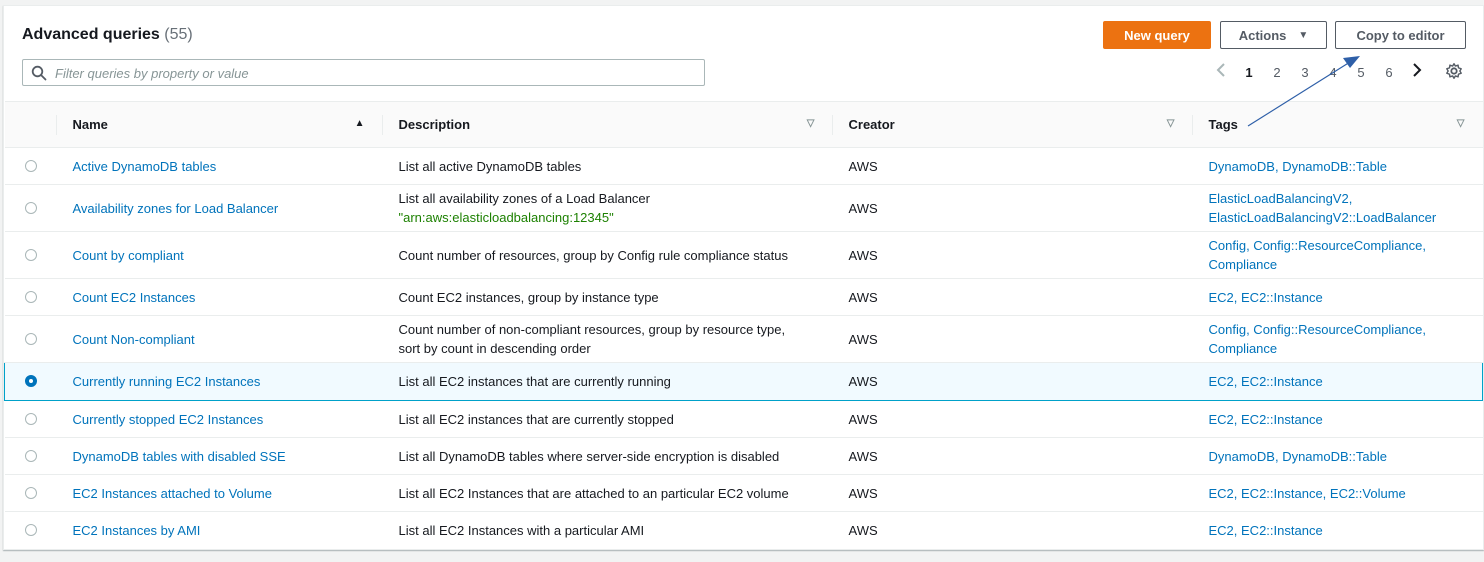  I want to click on chevron-right-icon, so click(1417, 72).